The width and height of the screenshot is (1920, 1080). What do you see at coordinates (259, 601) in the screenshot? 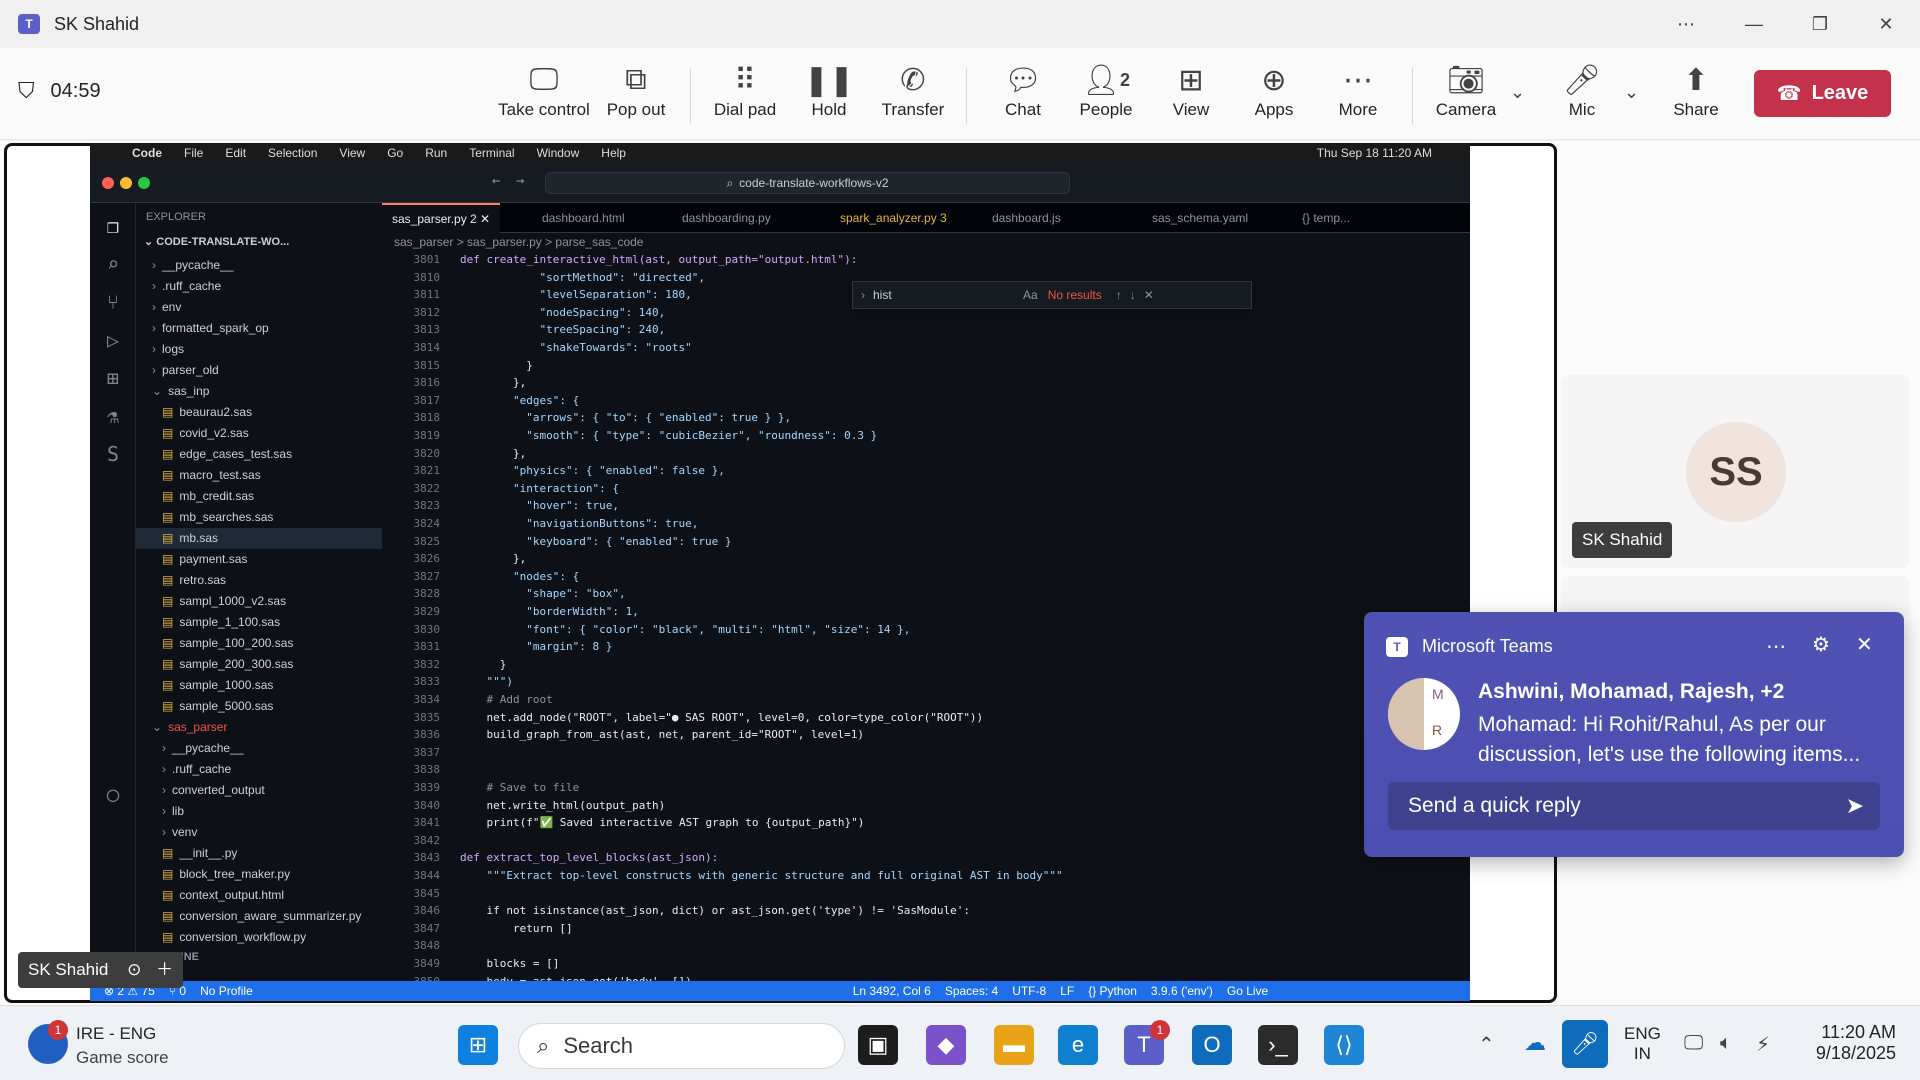
I see `file-item: ▤ sampl_1000_v2.sas` at bounding box center [259, 601].